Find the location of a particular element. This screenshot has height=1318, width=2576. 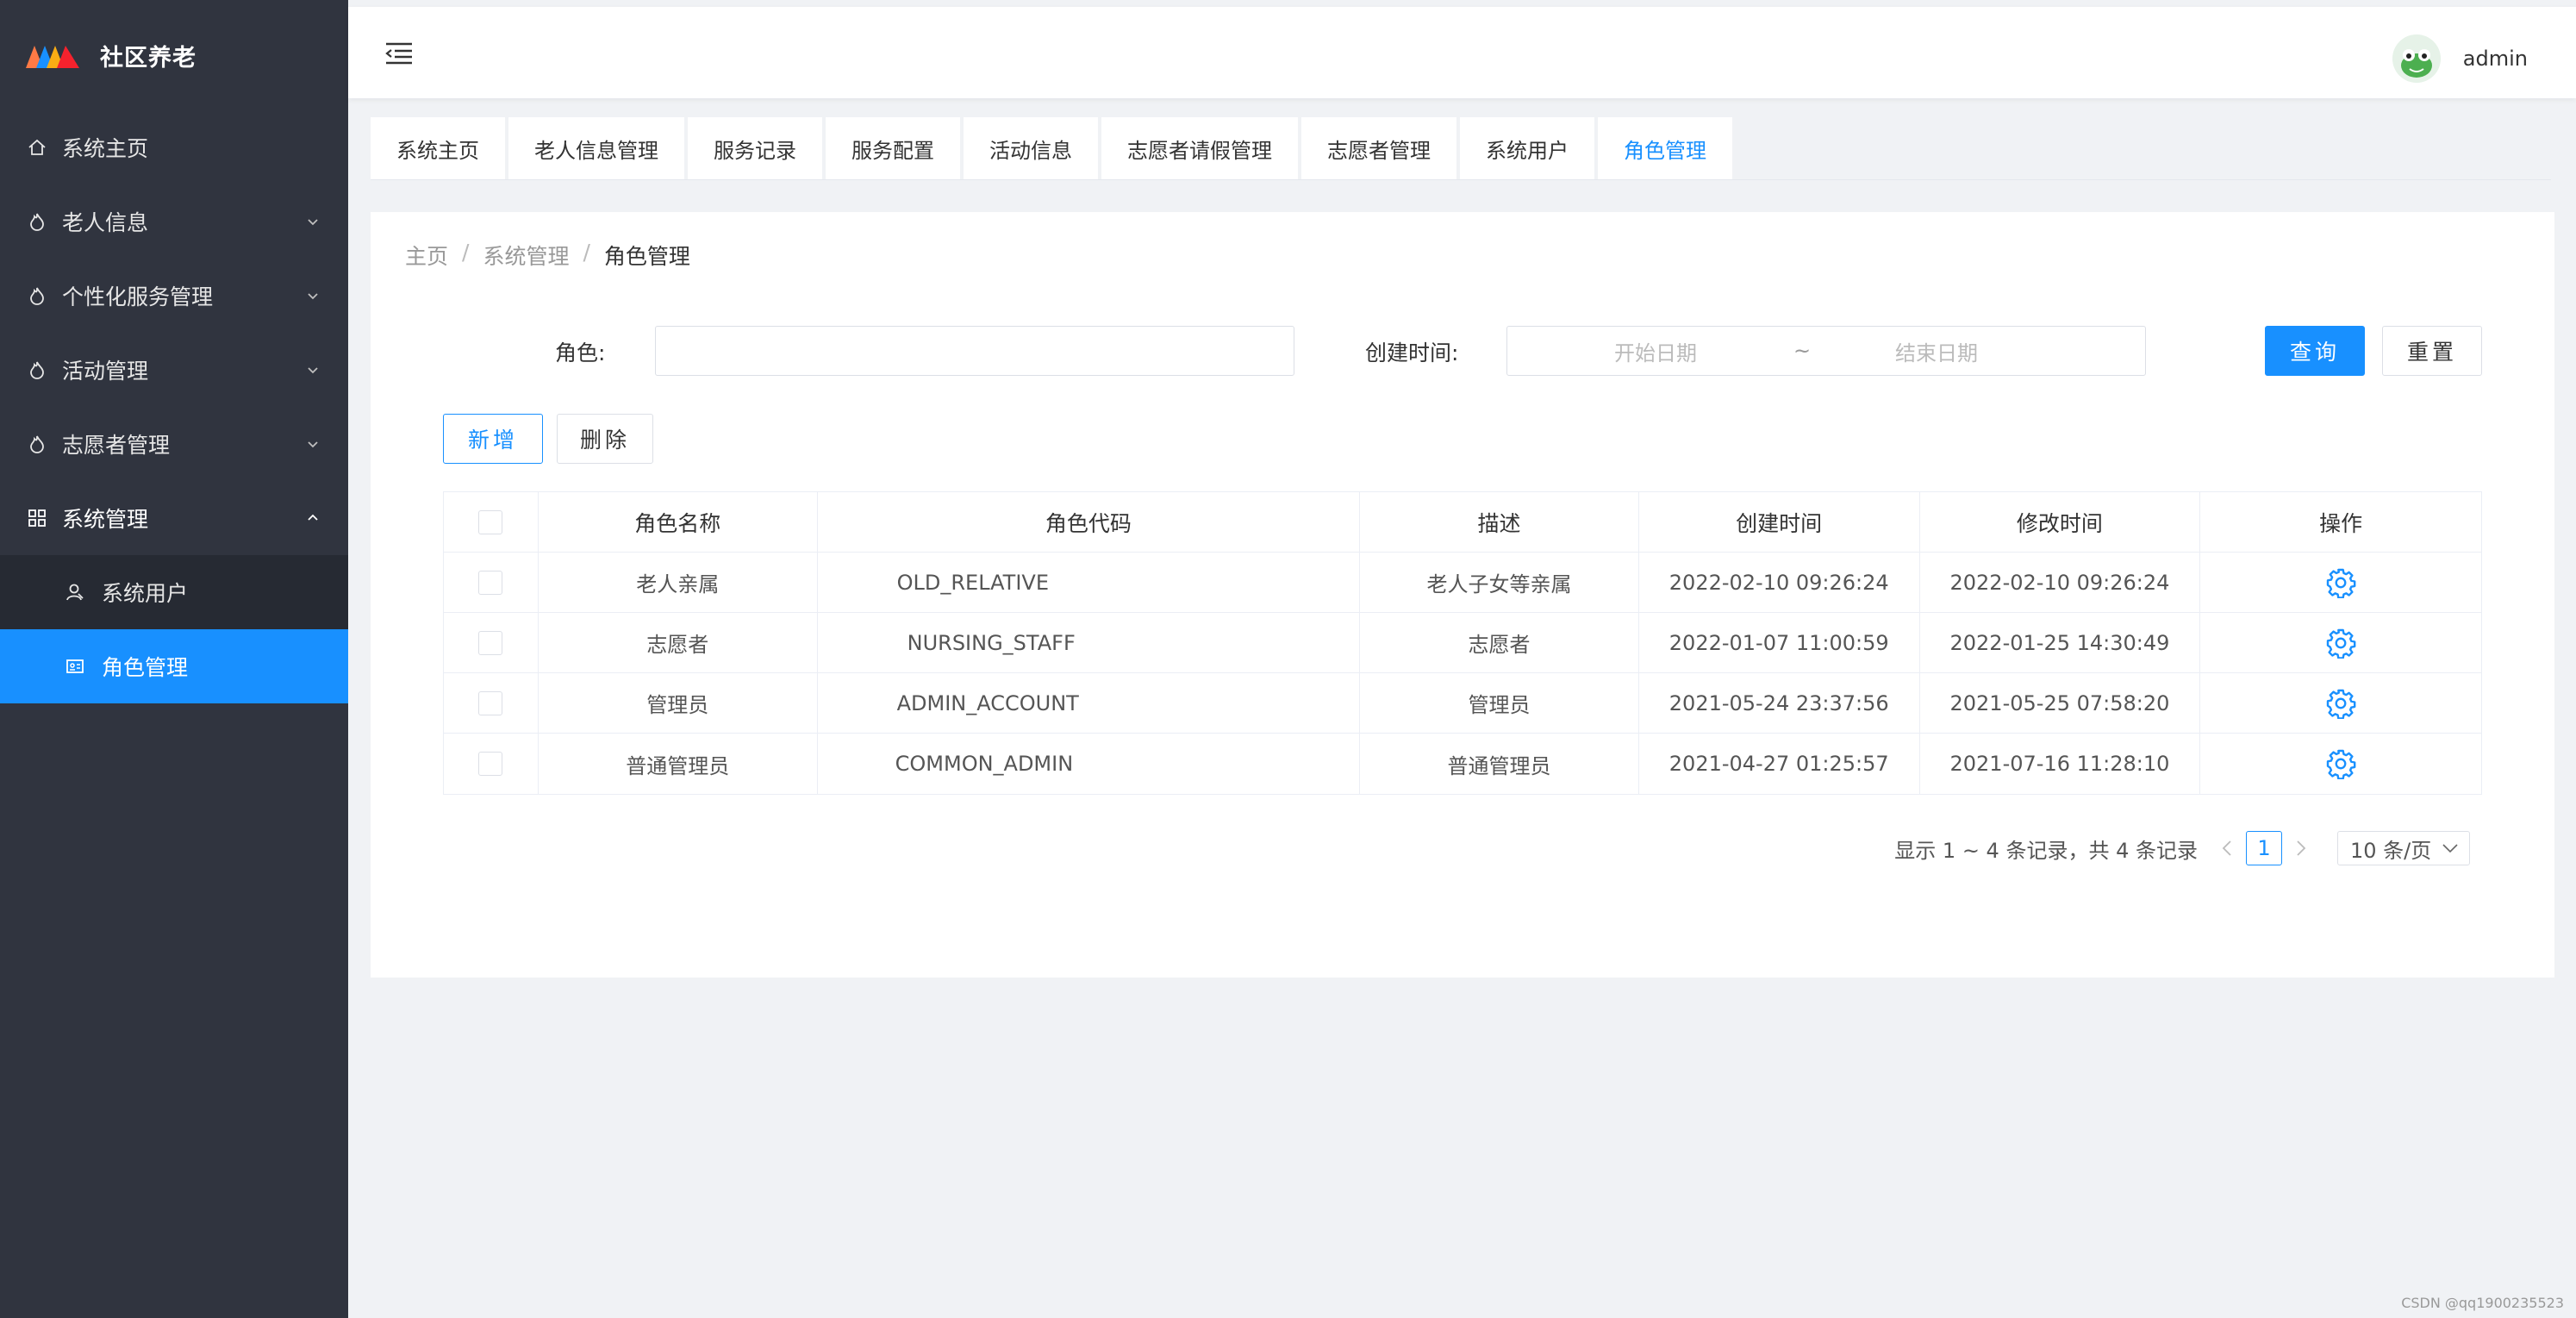

end-date-input: 结束日期 is located at coordinates (1936, 351).